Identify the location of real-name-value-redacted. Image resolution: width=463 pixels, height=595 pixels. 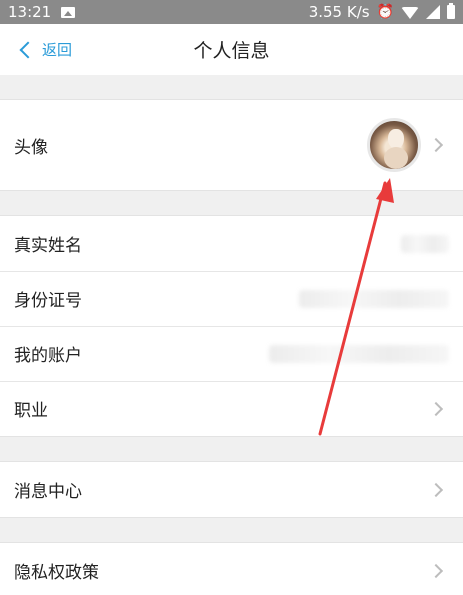
(425, 243).